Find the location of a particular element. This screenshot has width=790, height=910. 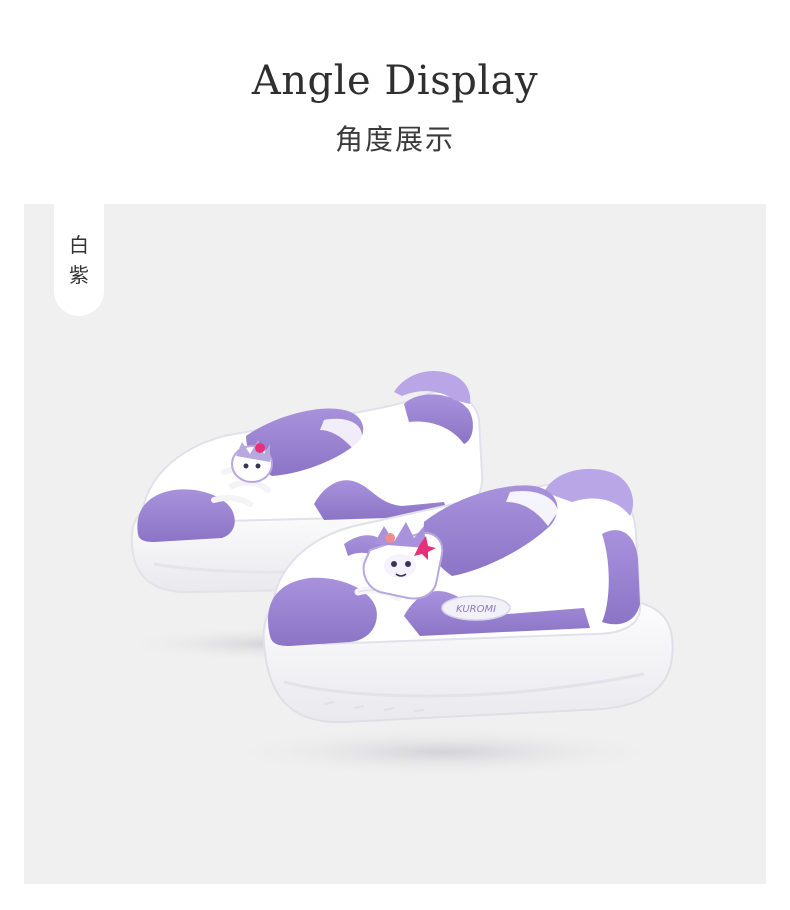

kuromi-side-badge: KUROMI is located at coordinates (476, 608).